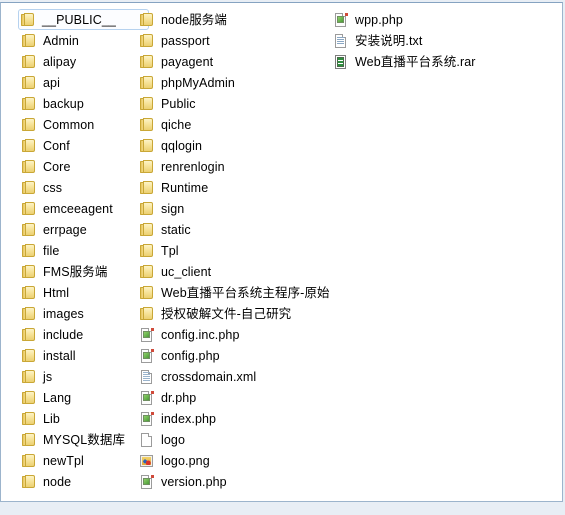 Image resolution: width=565 pixels, height=515 pixels. Describe the element at coordinates (239, 208) in the screenshot. I see `folder-item: sign` at that location.